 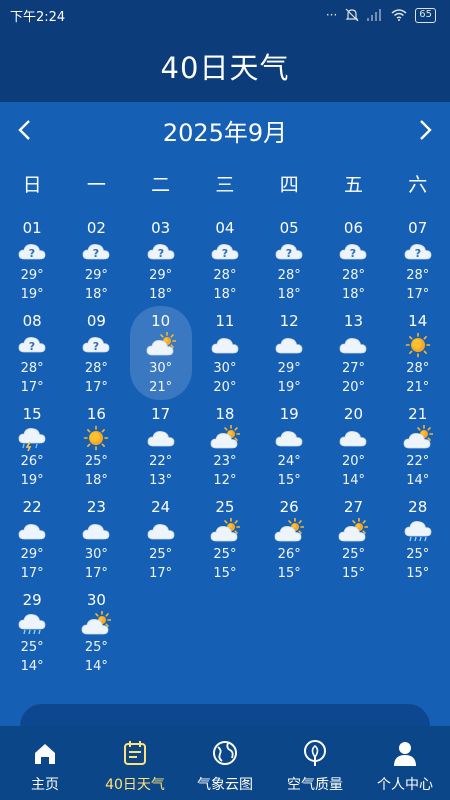 I want to click on day-number: 26, so click(x=289, y=507).